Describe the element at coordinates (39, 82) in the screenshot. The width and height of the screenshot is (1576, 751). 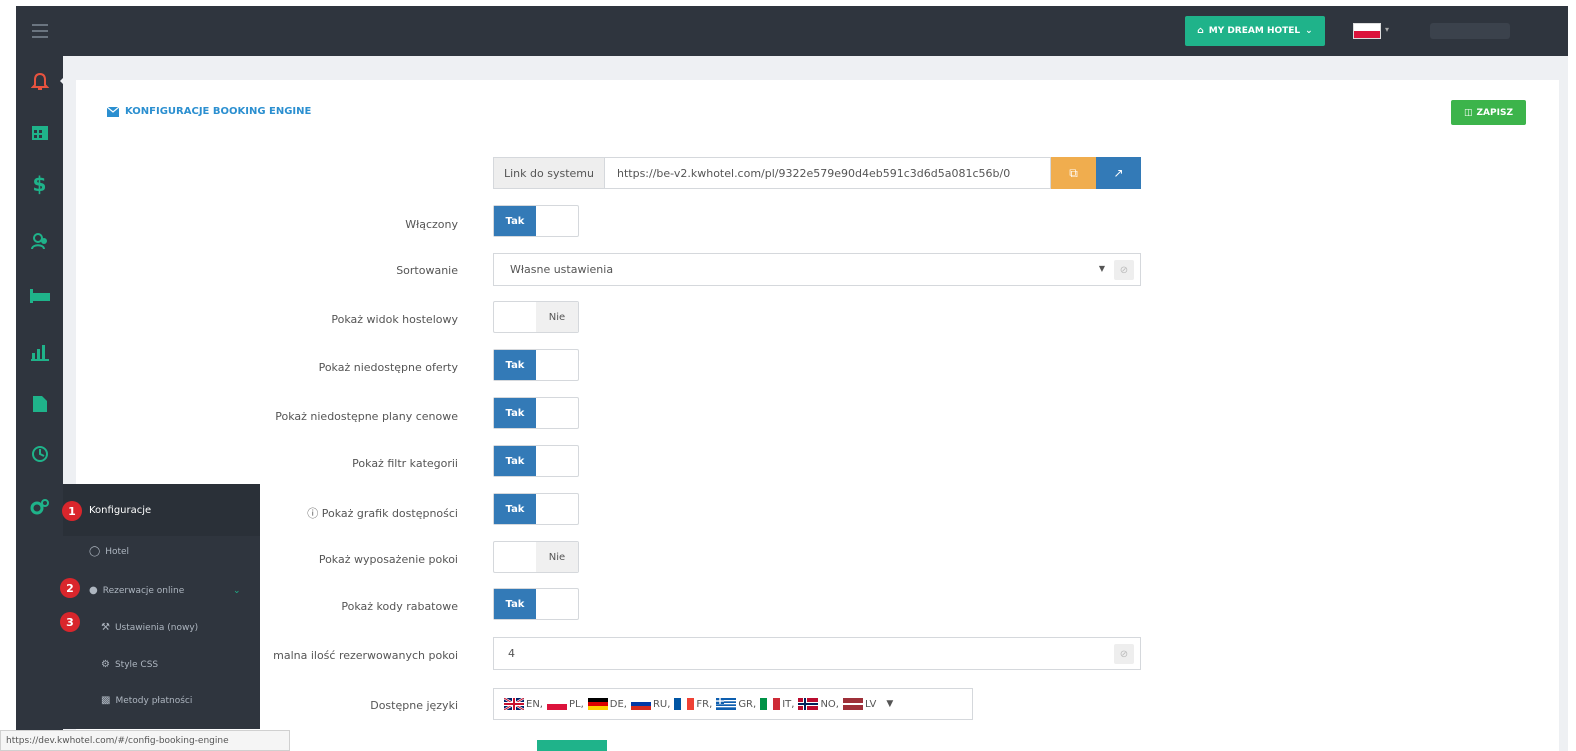
I see `bell-icon` at that location.